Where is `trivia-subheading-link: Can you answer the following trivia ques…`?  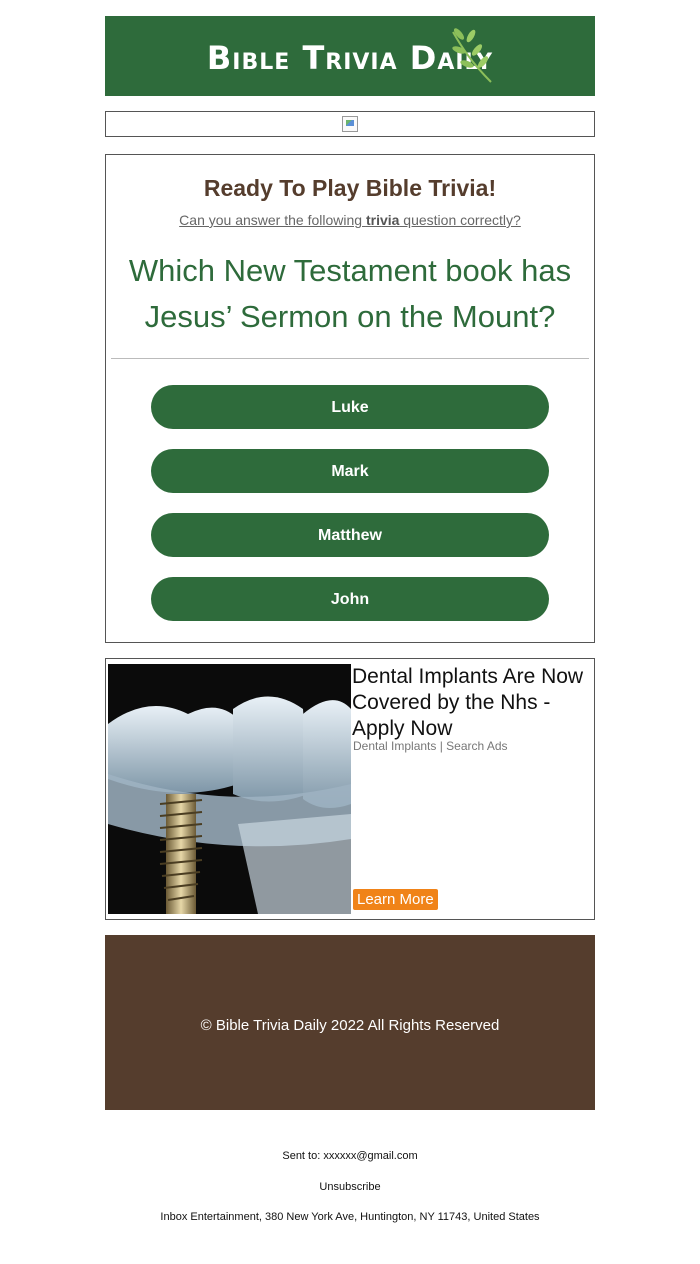
trivia-subheading-link: Can you answer the following trivia ques… is located at coordinates (350, 220).